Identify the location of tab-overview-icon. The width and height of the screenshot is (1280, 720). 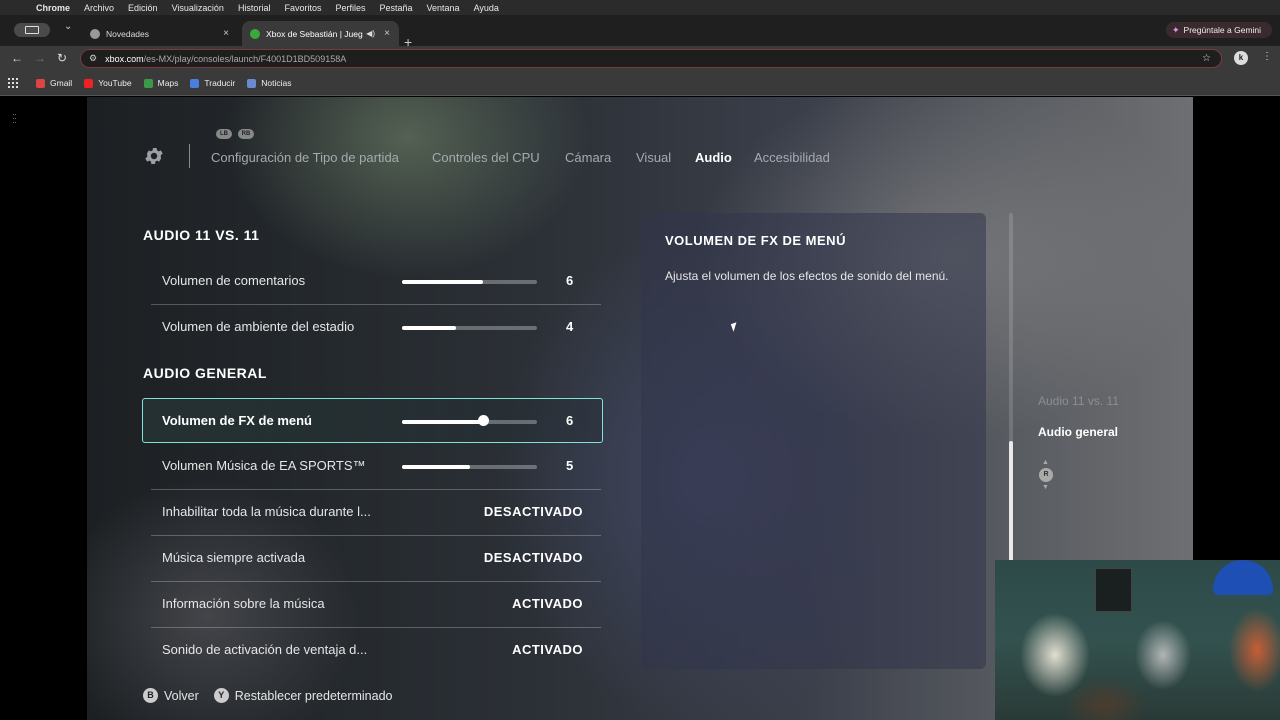
(32, 30).